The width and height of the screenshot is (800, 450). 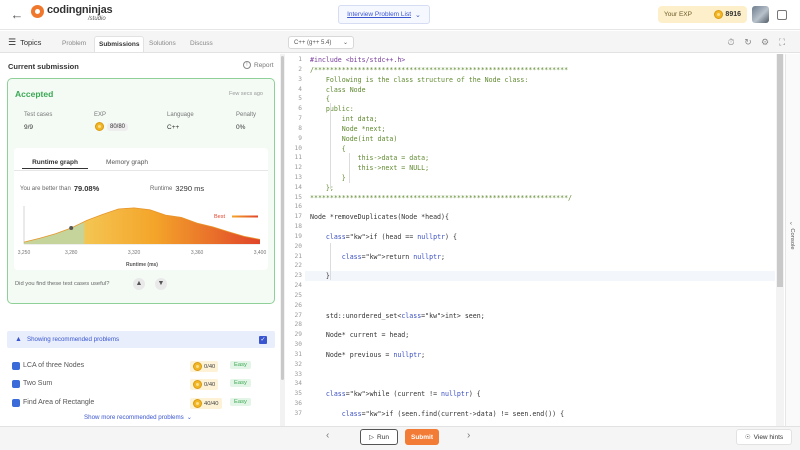 I want to click on view-hints-button: ☉ View hints, so click(x=764, y=437).